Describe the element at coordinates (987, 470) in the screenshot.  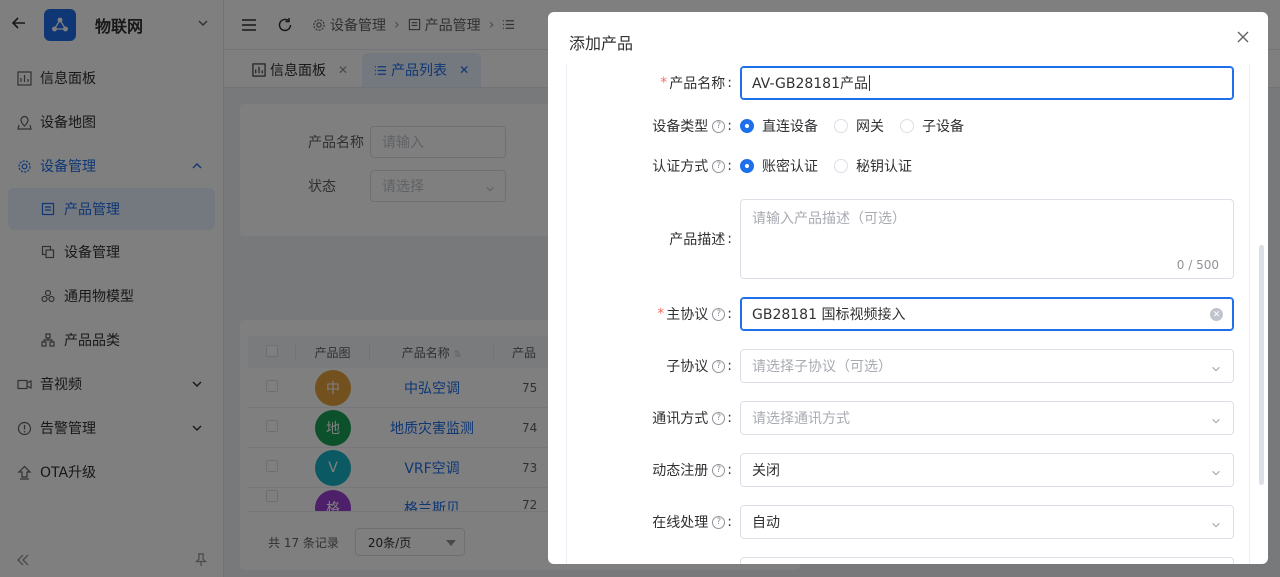
I see `dynamic-registration-select: 关闭` at that location.